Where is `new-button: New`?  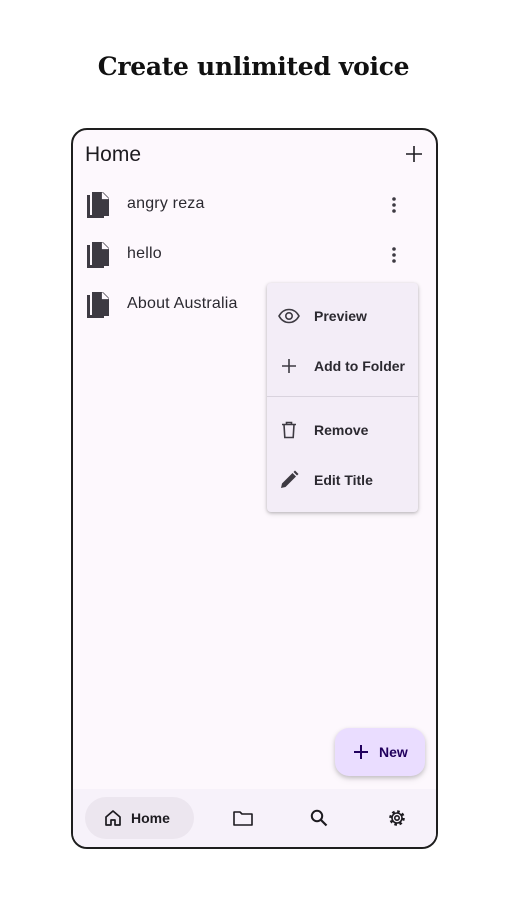
new-button: New is located at coordinates (380, 752).